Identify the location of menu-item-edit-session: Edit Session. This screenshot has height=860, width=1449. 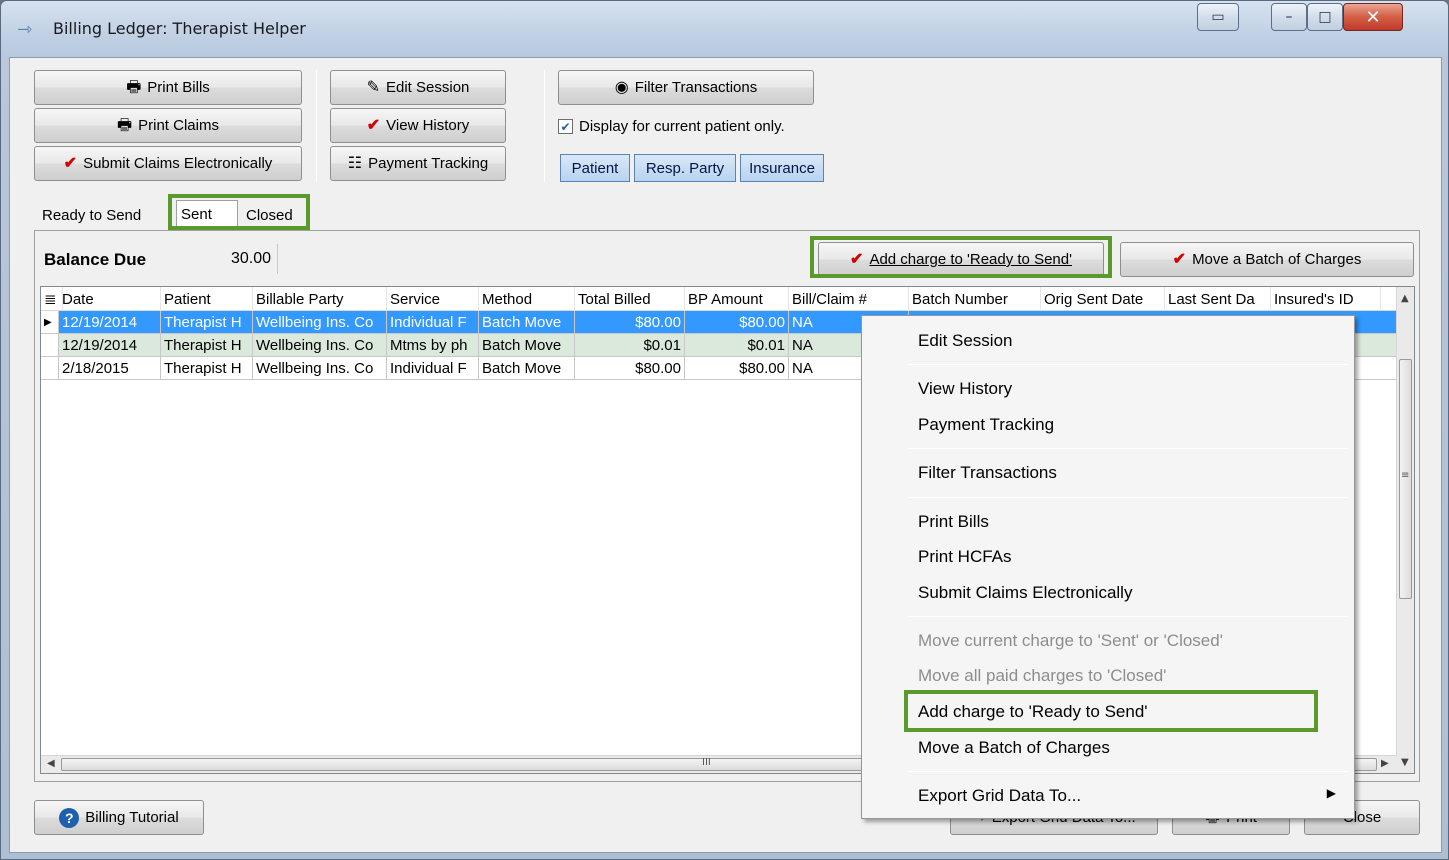
(965, 341).